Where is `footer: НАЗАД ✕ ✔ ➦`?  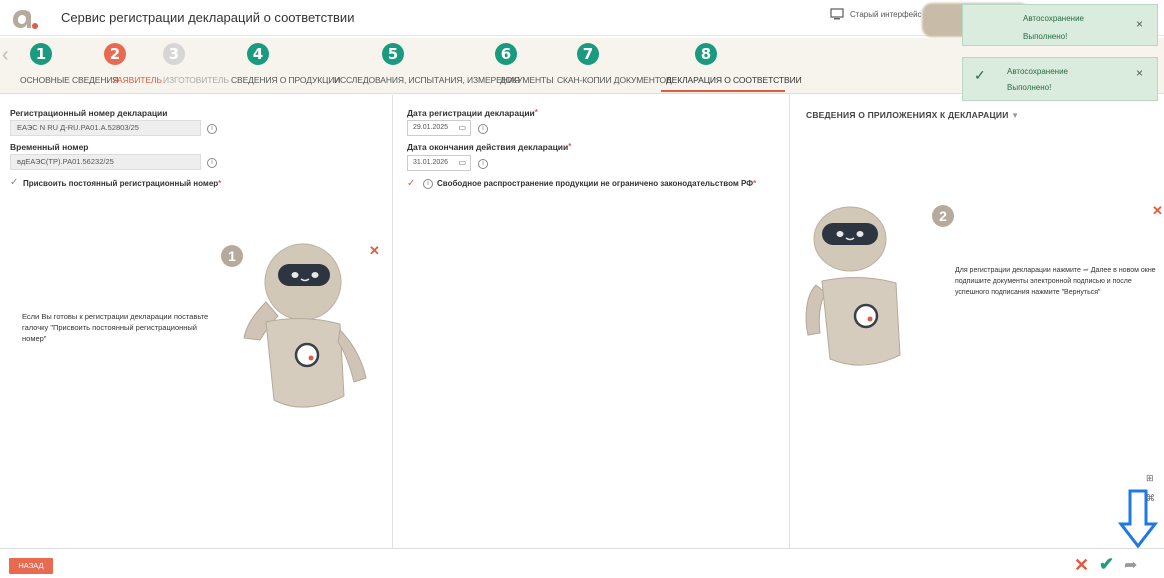
footer: НАЗАД ✕ ✔ ➦ is located at coordinates (582, 563).